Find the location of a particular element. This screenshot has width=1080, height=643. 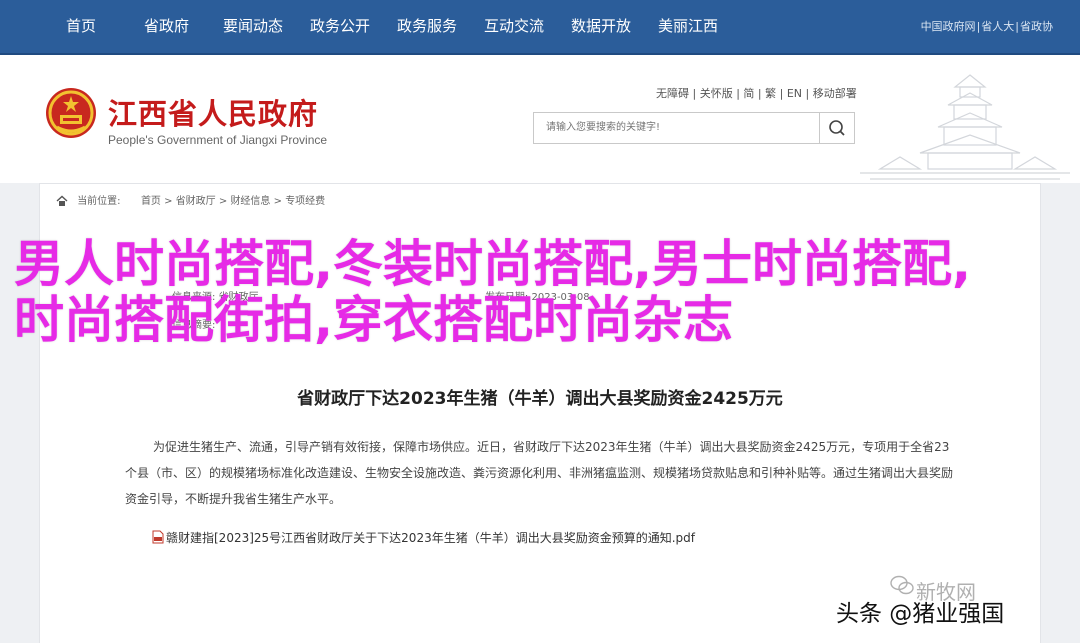

link-provincial-cppcc: 省政协 is located at coordinates (1036, 26).